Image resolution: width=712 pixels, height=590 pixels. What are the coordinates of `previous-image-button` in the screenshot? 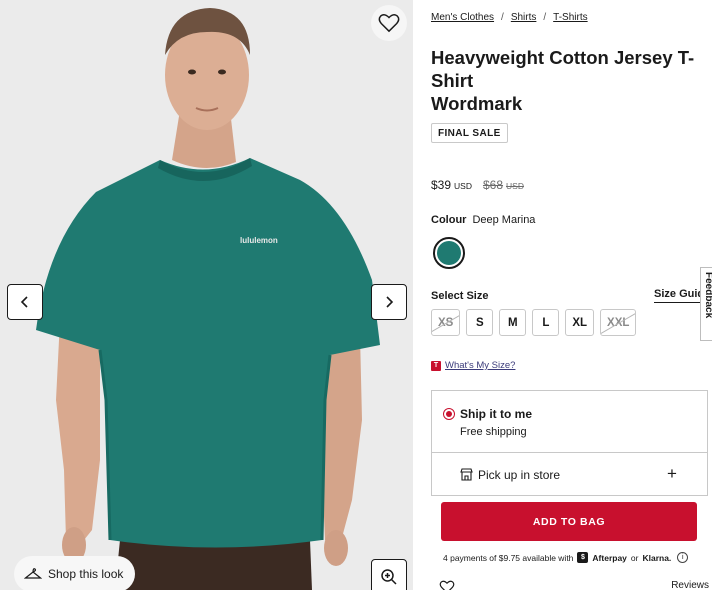 It's located at (25, 302).